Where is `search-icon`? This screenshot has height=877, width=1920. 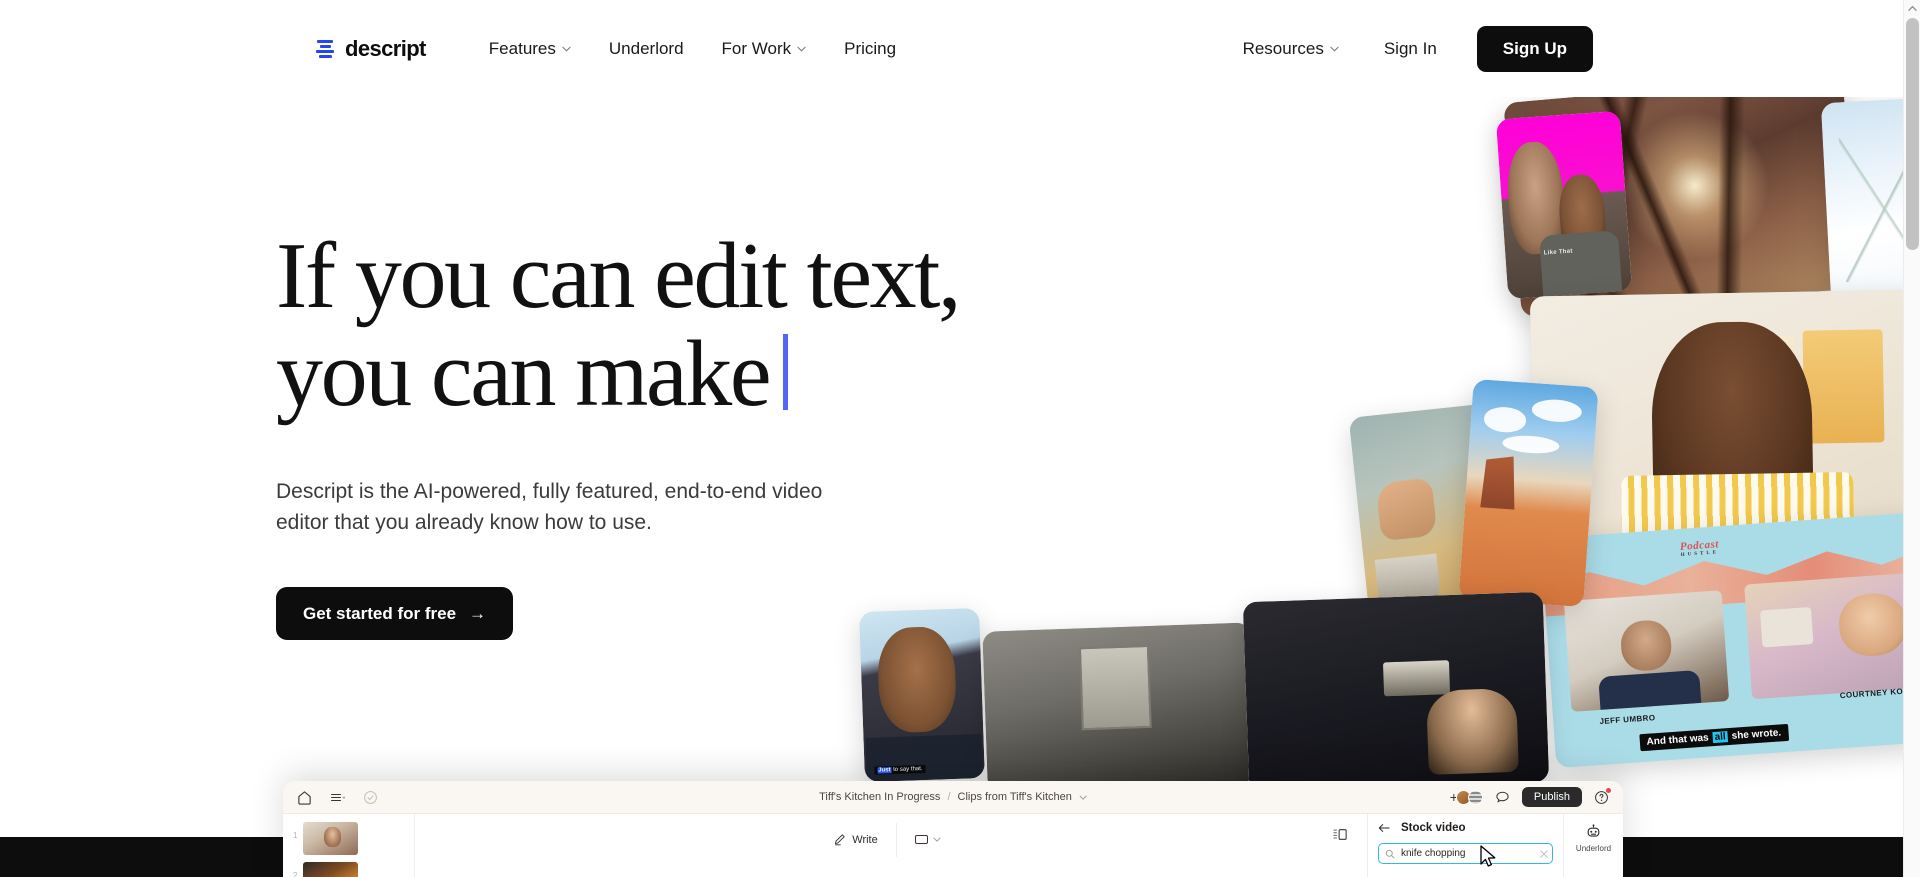
search-icon is located at coordinates (1390, 853).